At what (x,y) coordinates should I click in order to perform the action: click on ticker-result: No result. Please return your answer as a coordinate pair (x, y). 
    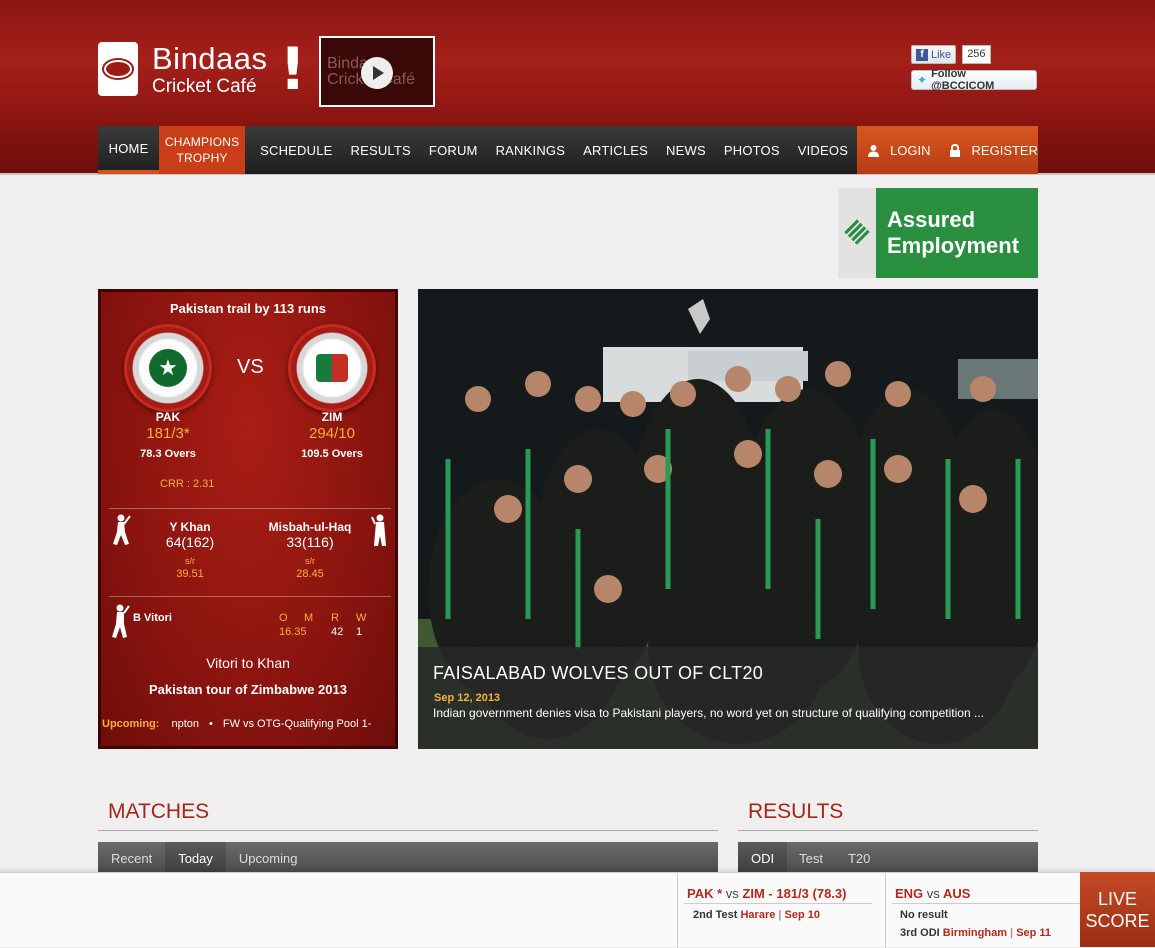
    Looking at the image, I should click on (924, 915).